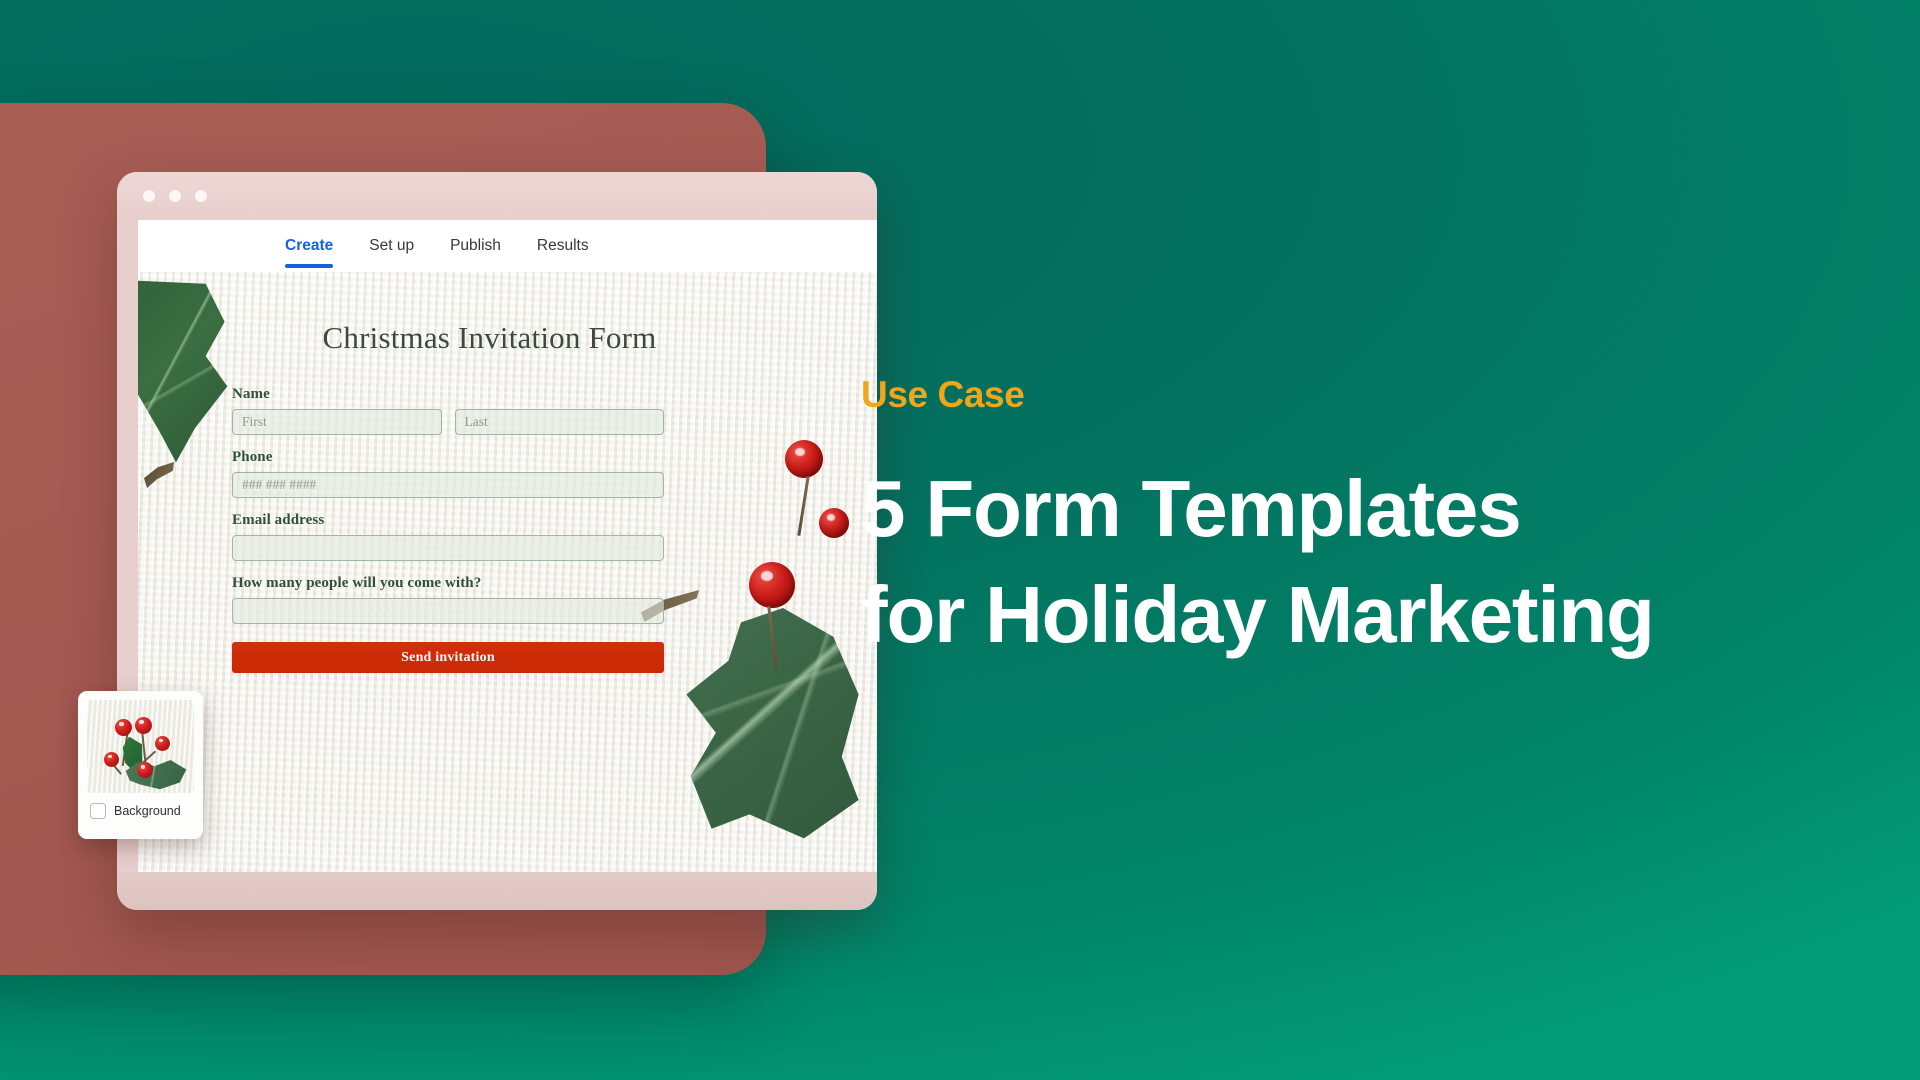 The image size is (1920, 1080). I want to click on tab-publish: Publish, so click(475, 246).